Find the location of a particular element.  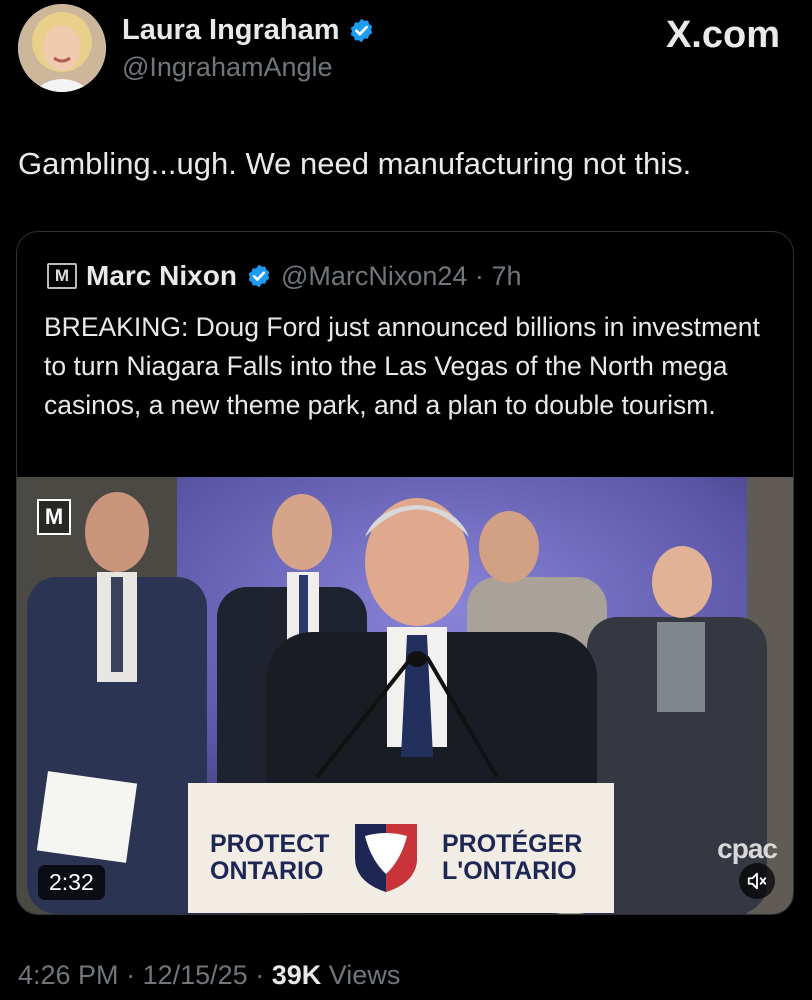

video-duration: 2:32 is located at coordinates (71, 882).